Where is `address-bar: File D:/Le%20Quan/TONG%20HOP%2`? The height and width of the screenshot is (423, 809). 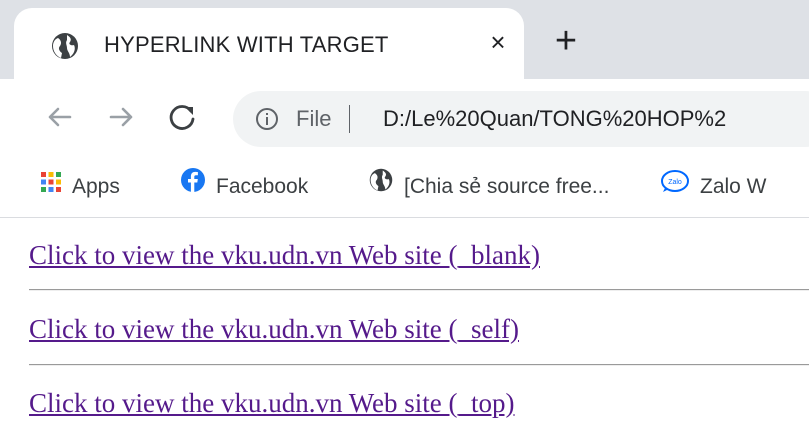 address-bar: File D:/Le%20Quan/TONG%20HOP%2 is located at coordinates (521, 119).